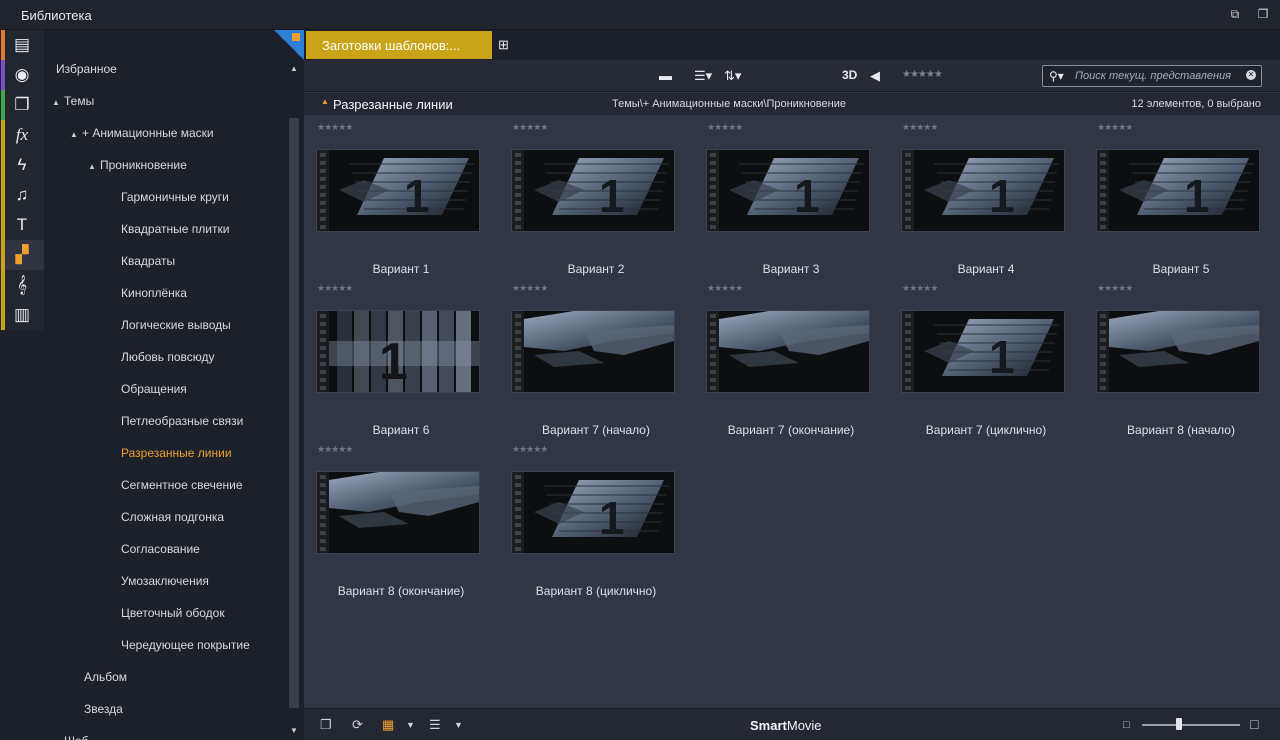 The width and height of the screenshot is (1280, 740). Describe the element at coordinates (294, 68) in the screenshot. I see `scroll-up-icon: ▲` at that location.